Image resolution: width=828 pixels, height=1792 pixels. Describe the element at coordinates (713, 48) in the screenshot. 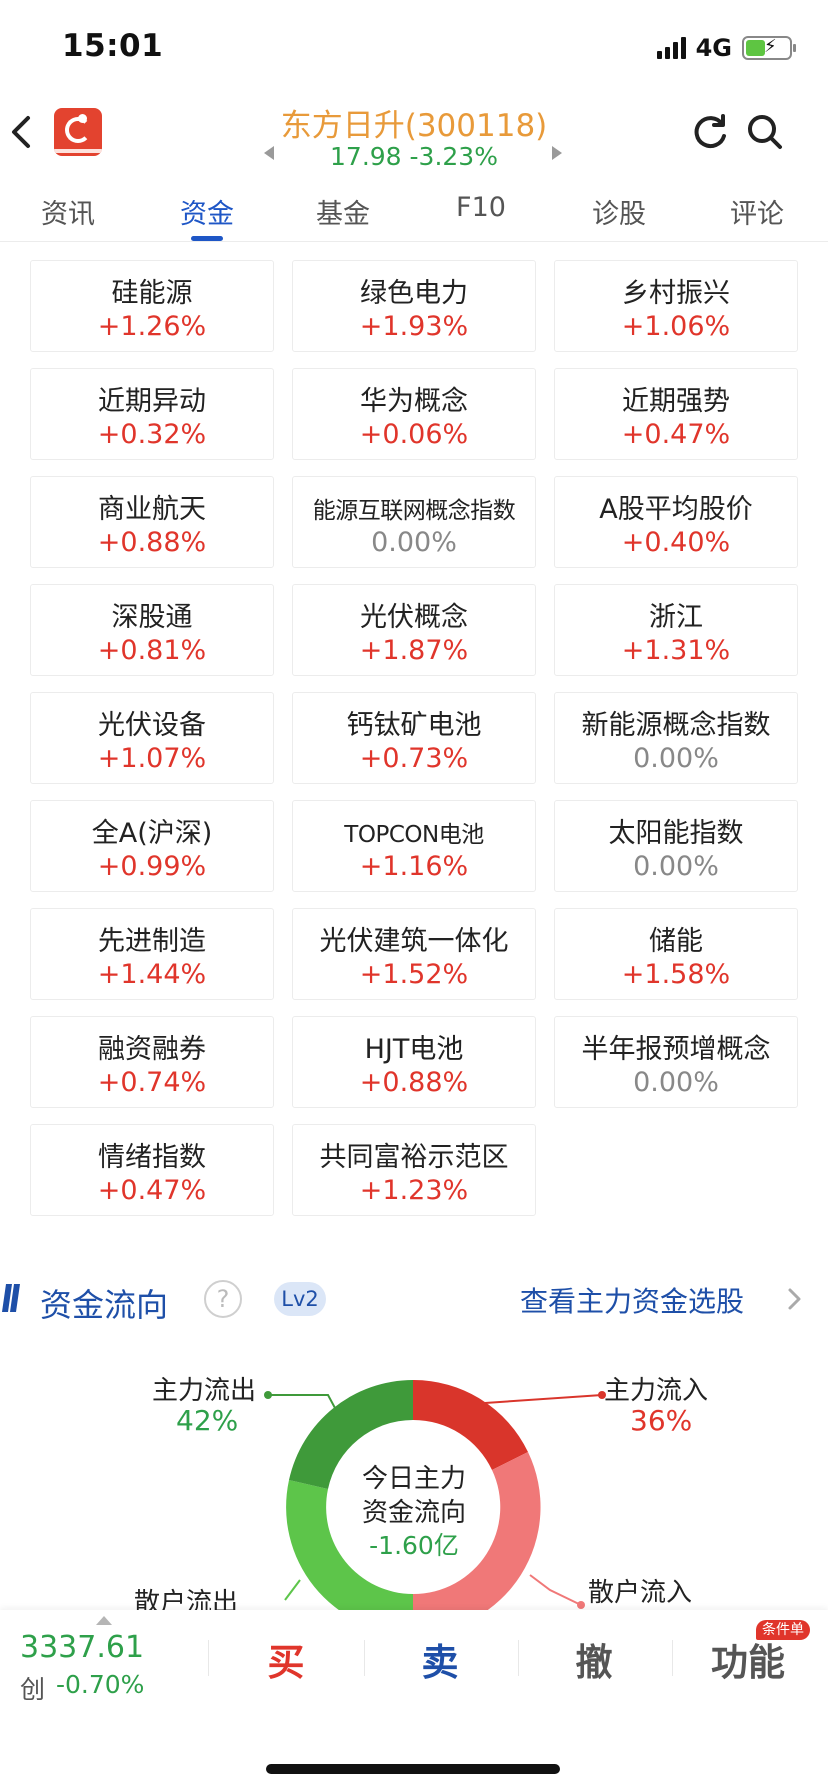

I see `network-label: 4G` at that location.